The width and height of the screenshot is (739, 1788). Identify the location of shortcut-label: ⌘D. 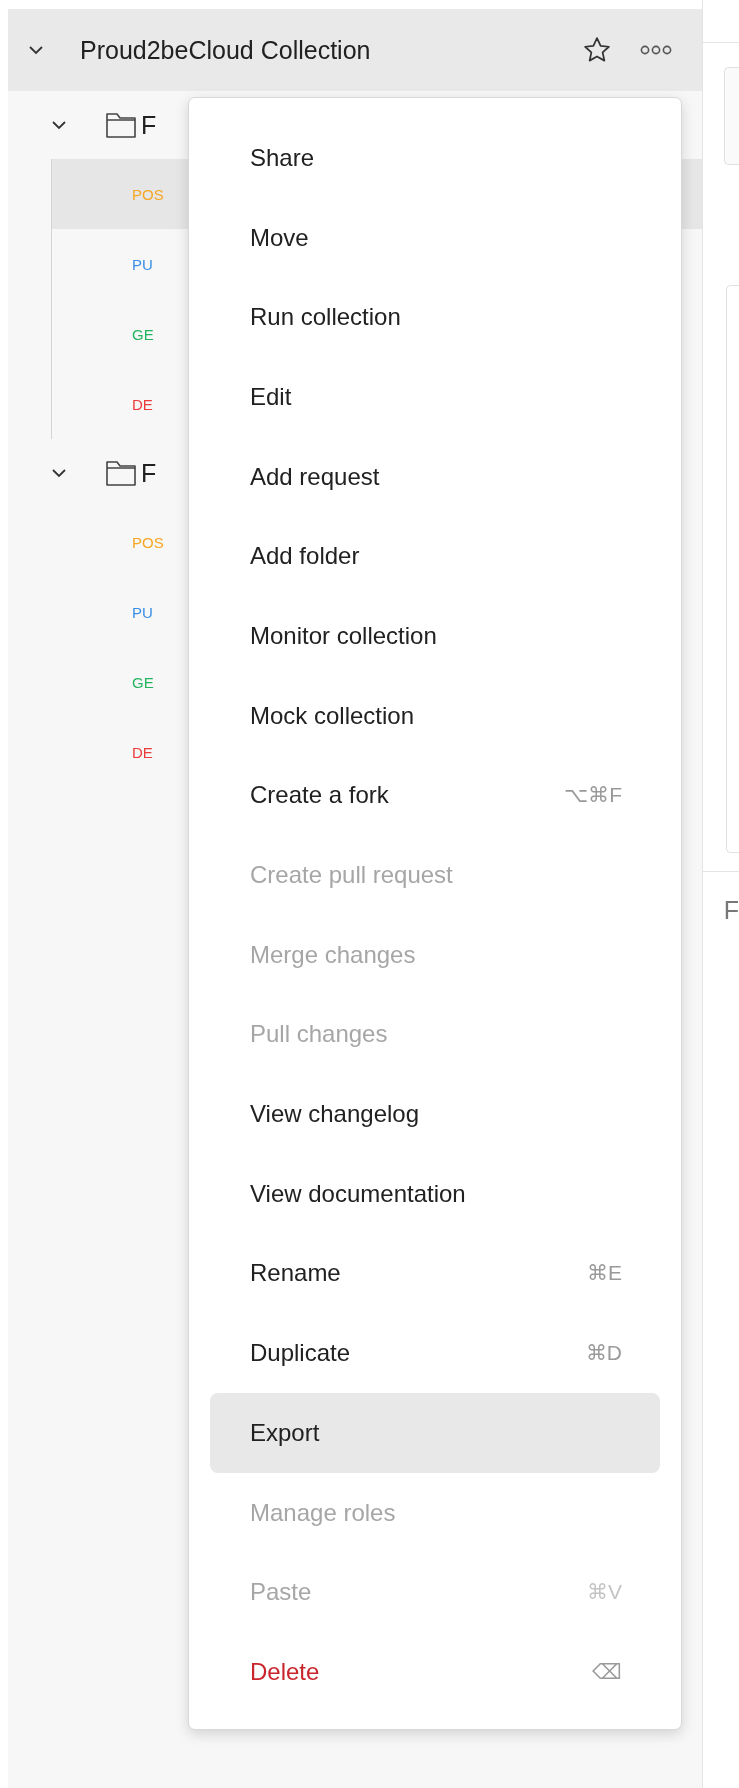
(603, 1353).